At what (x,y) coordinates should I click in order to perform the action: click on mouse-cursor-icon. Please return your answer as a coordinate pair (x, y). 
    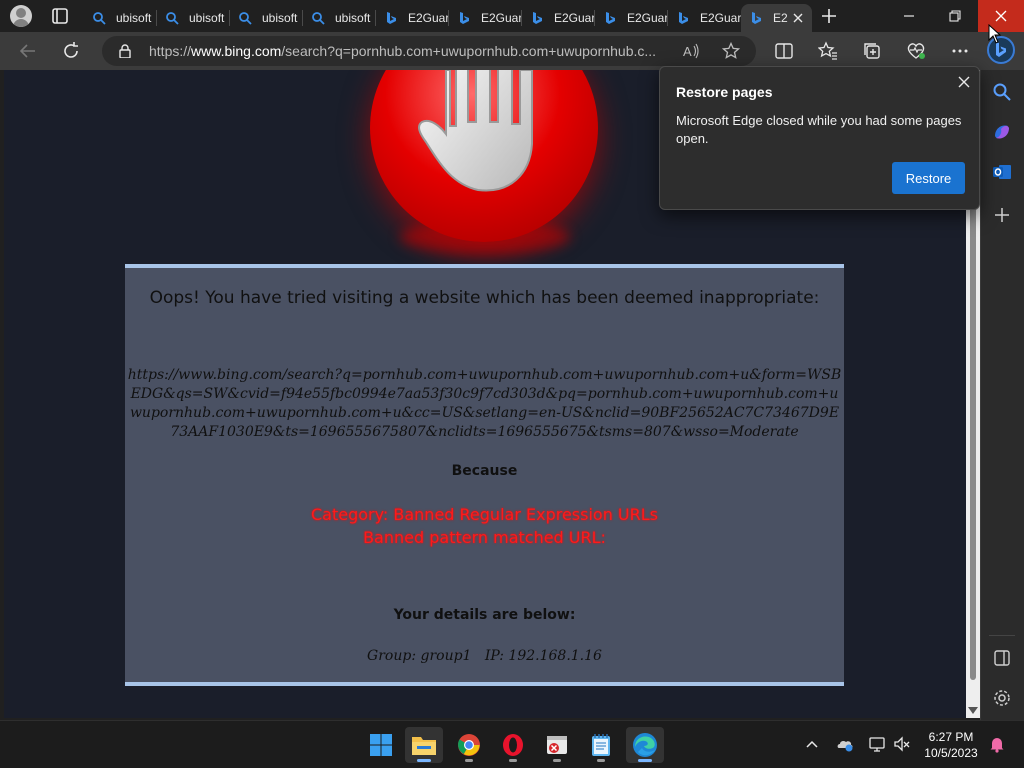
    Looking at the image, I should click on (995, 34).